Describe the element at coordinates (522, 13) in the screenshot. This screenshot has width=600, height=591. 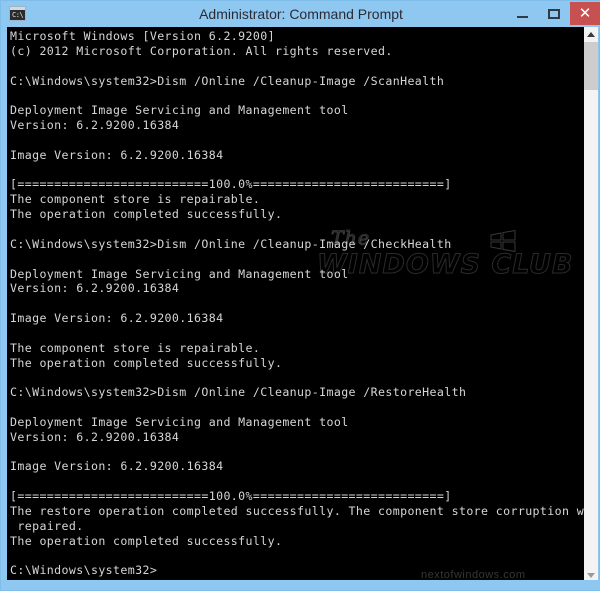
I see `minimize-button` at that location.